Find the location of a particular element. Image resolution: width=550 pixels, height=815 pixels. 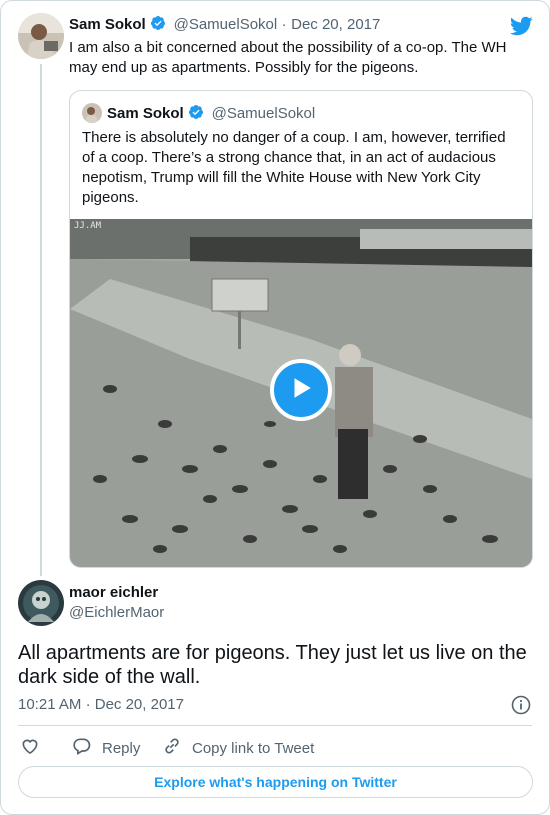

quoted-author-name: Sam Sokol is located at coordinates (145, 113).